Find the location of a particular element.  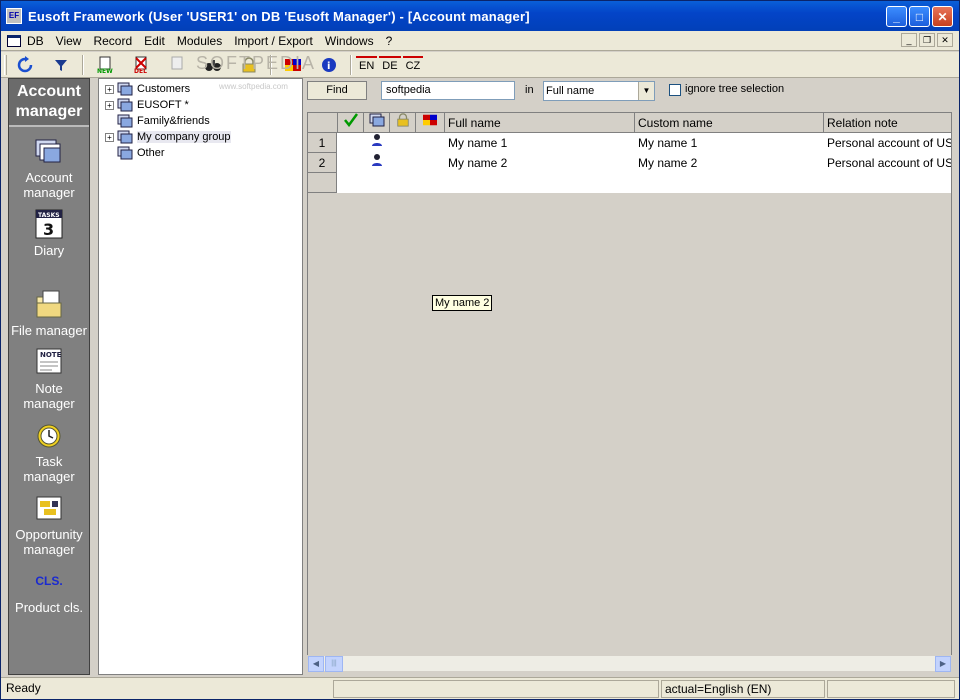

info-icon: i is located at coordinates (329, 65).